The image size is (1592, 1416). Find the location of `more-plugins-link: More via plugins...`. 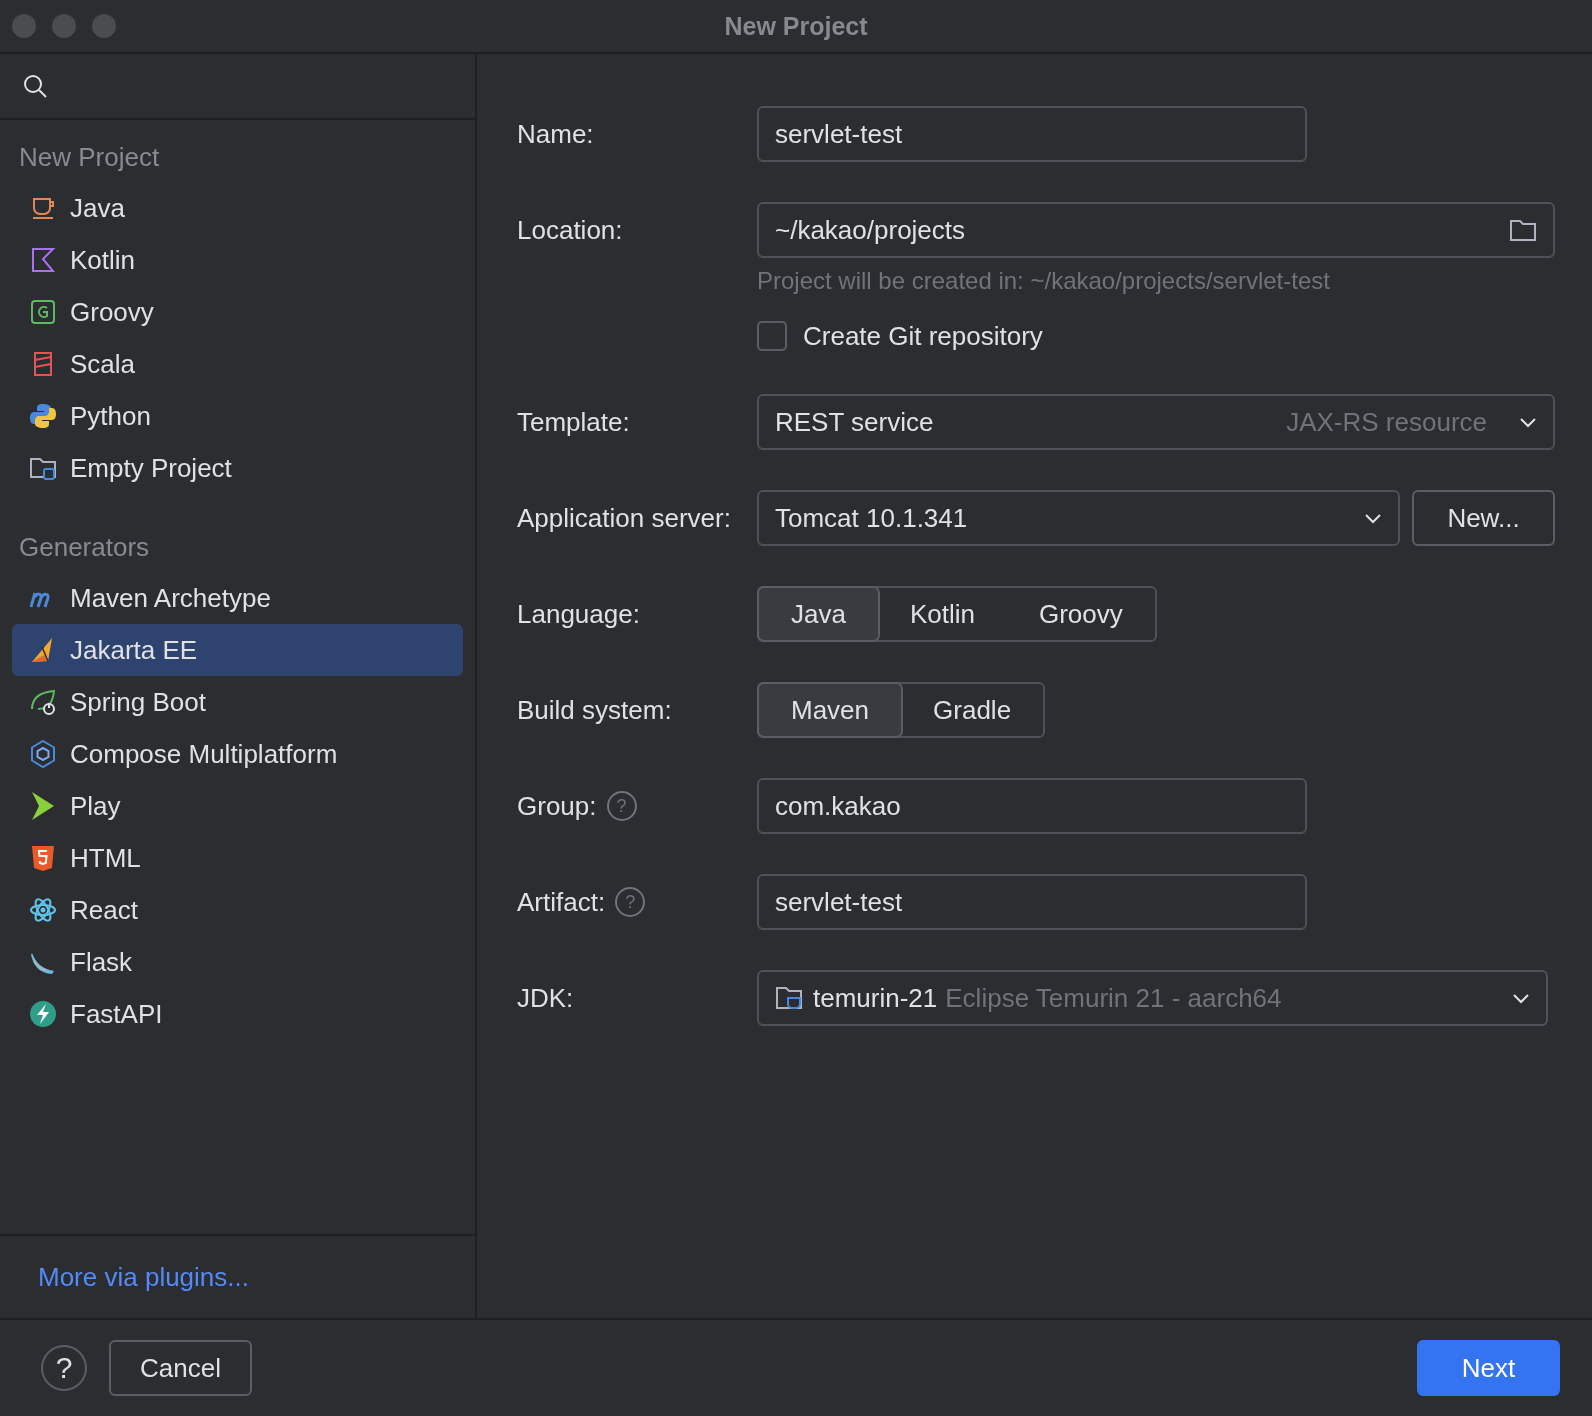

more-plugins-link: More via plugins... is located at coordinates (143, 1277).